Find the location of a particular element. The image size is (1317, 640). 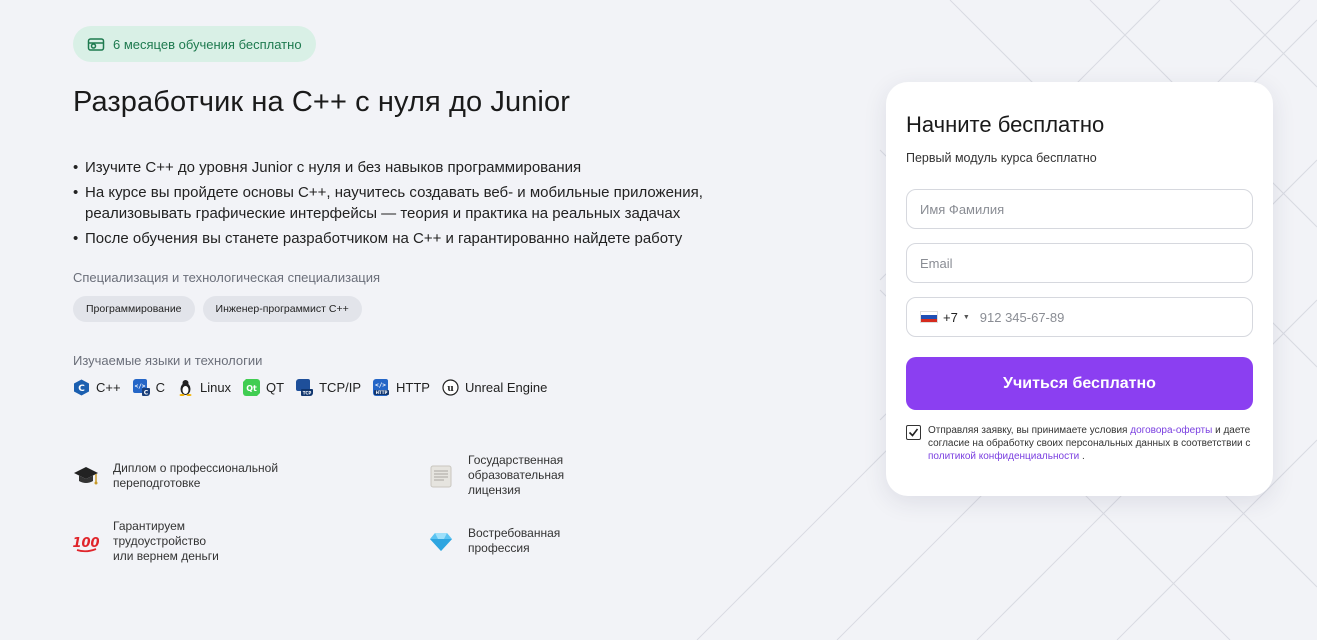

feature-diploma: Диплом о профессиональной переподготовке is located at coordinates (175, 476).